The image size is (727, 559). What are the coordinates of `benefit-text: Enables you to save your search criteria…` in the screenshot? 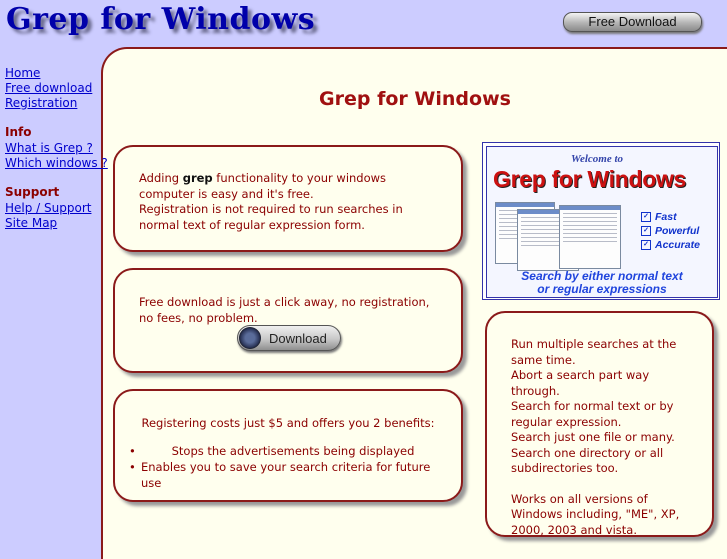 It's located at (286, 474).